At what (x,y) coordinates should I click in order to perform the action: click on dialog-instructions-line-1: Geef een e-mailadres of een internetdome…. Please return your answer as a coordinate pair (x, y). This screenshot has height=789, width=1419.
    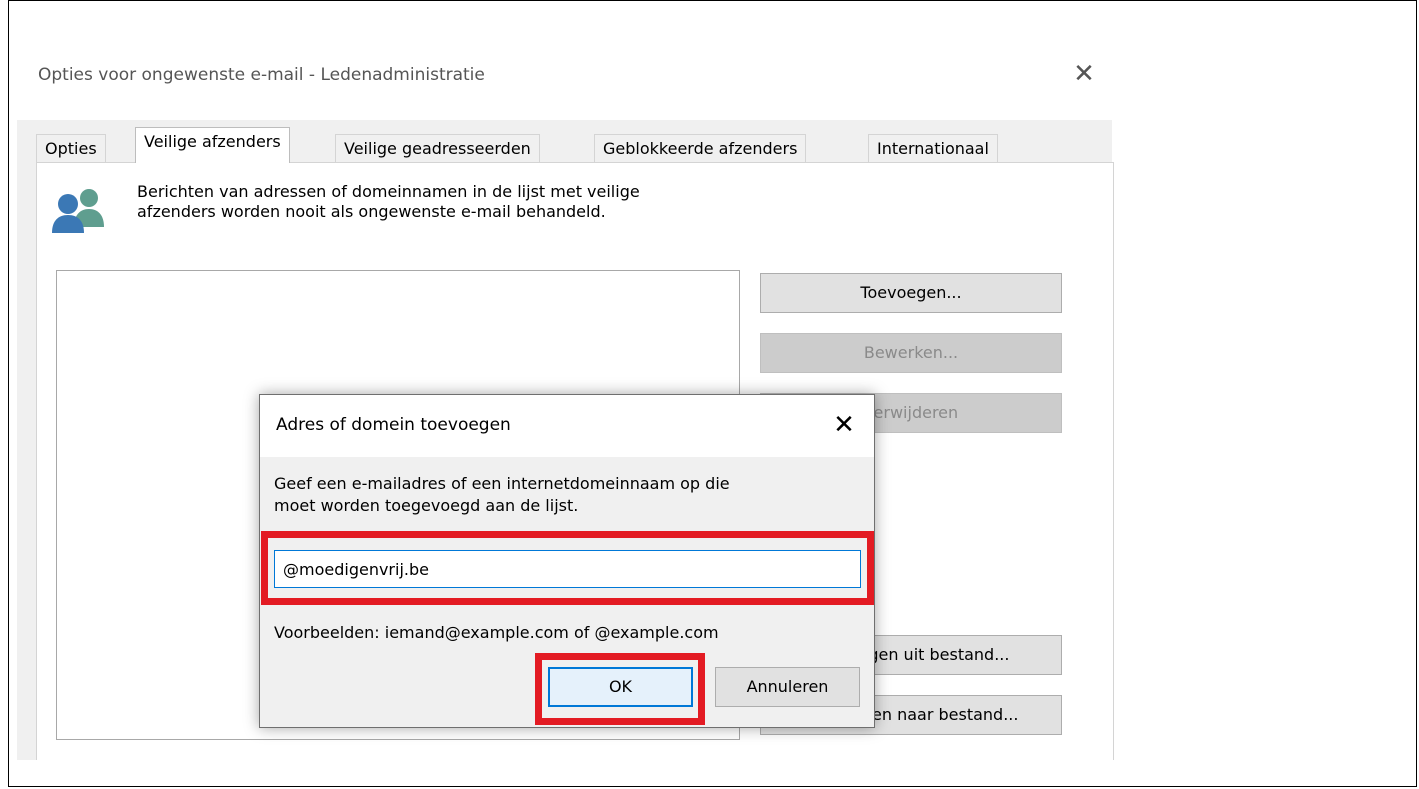
    Looking at the image, I should click on (502, 483).